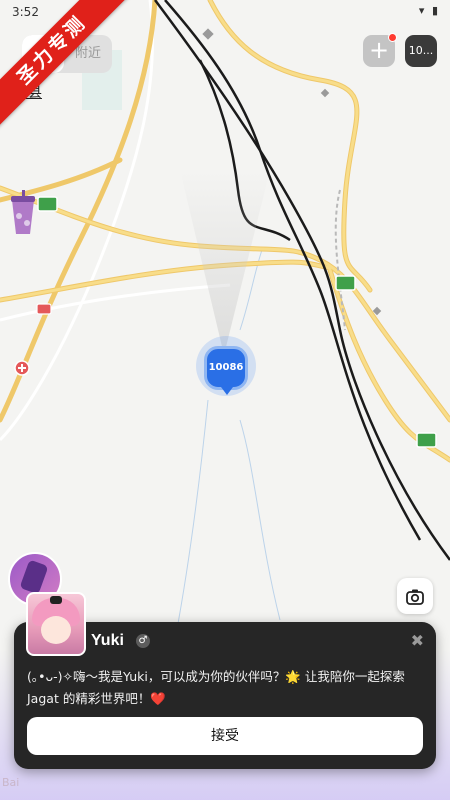 The image size is (450, 800). I want to click on notification-dot, so click(392, 37).